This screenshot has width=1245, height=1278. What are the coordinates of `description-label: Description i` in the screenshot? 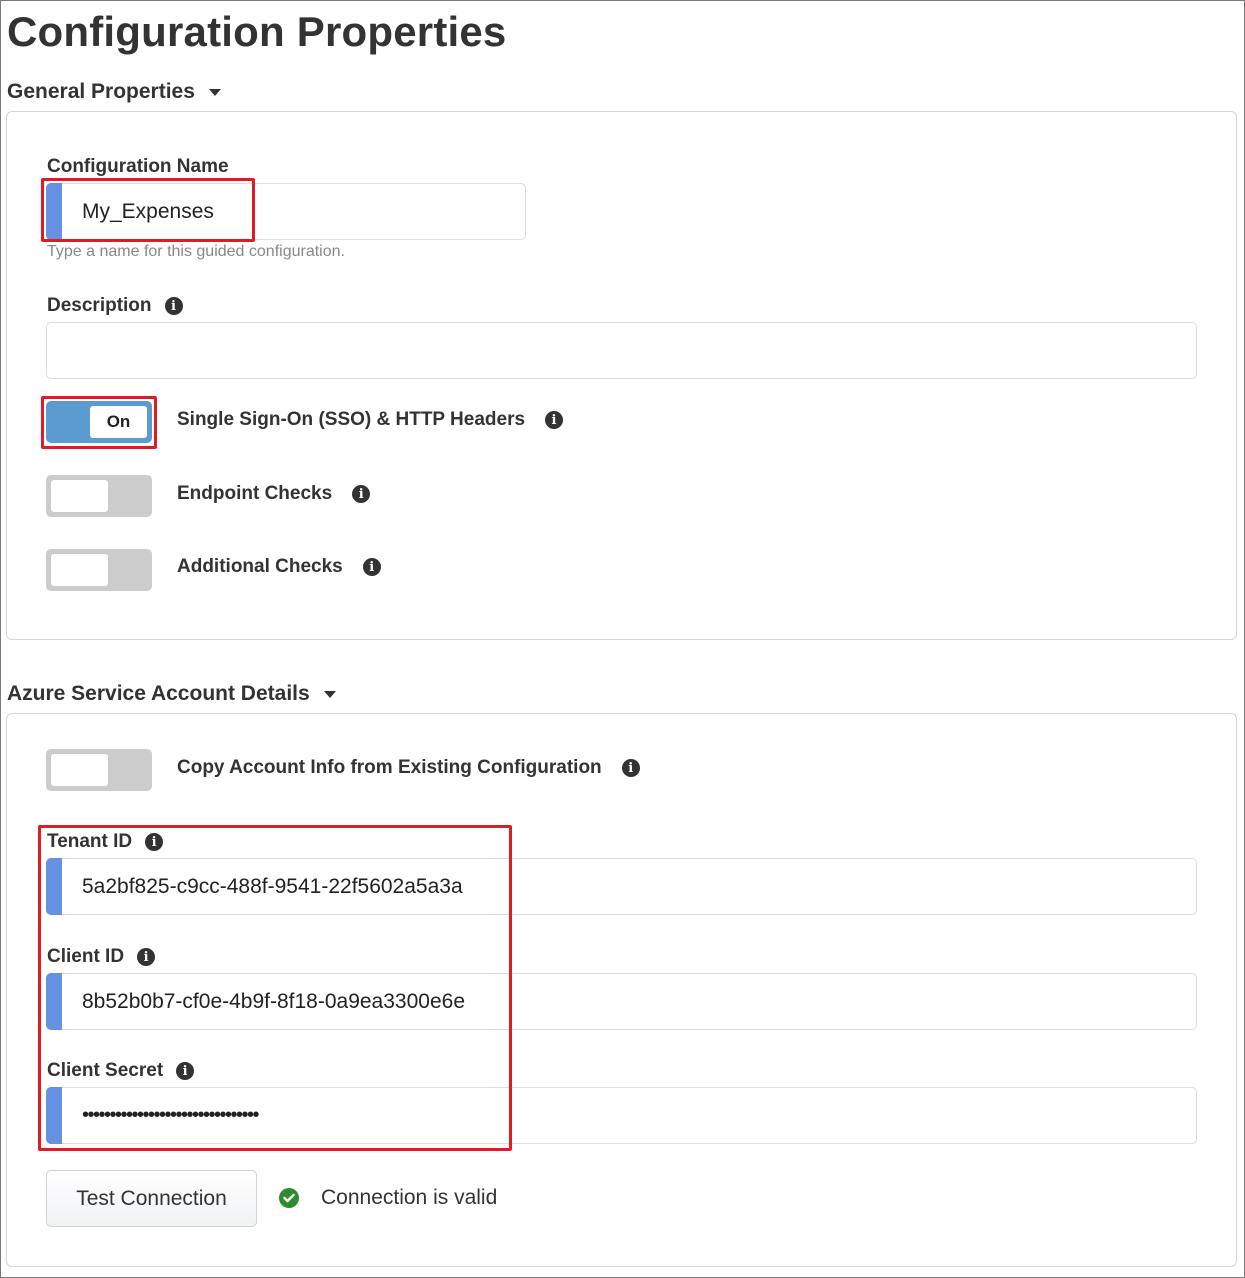 It's located at (115, 306).